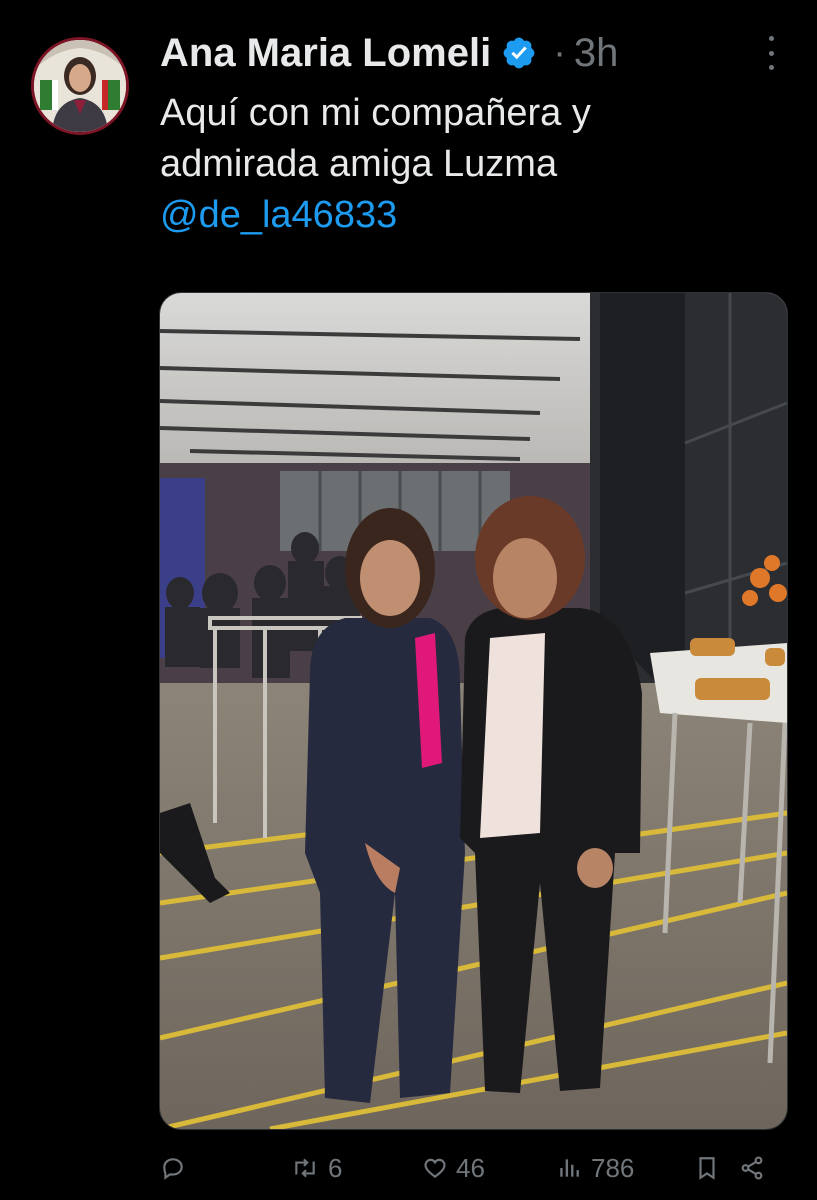 The width and height of the screenshot is (817, 1200). What do you see at coordinates (470, 215) in the screenshot?
I see `mention-link: @de_la46833` at bounding box center [470, 215].